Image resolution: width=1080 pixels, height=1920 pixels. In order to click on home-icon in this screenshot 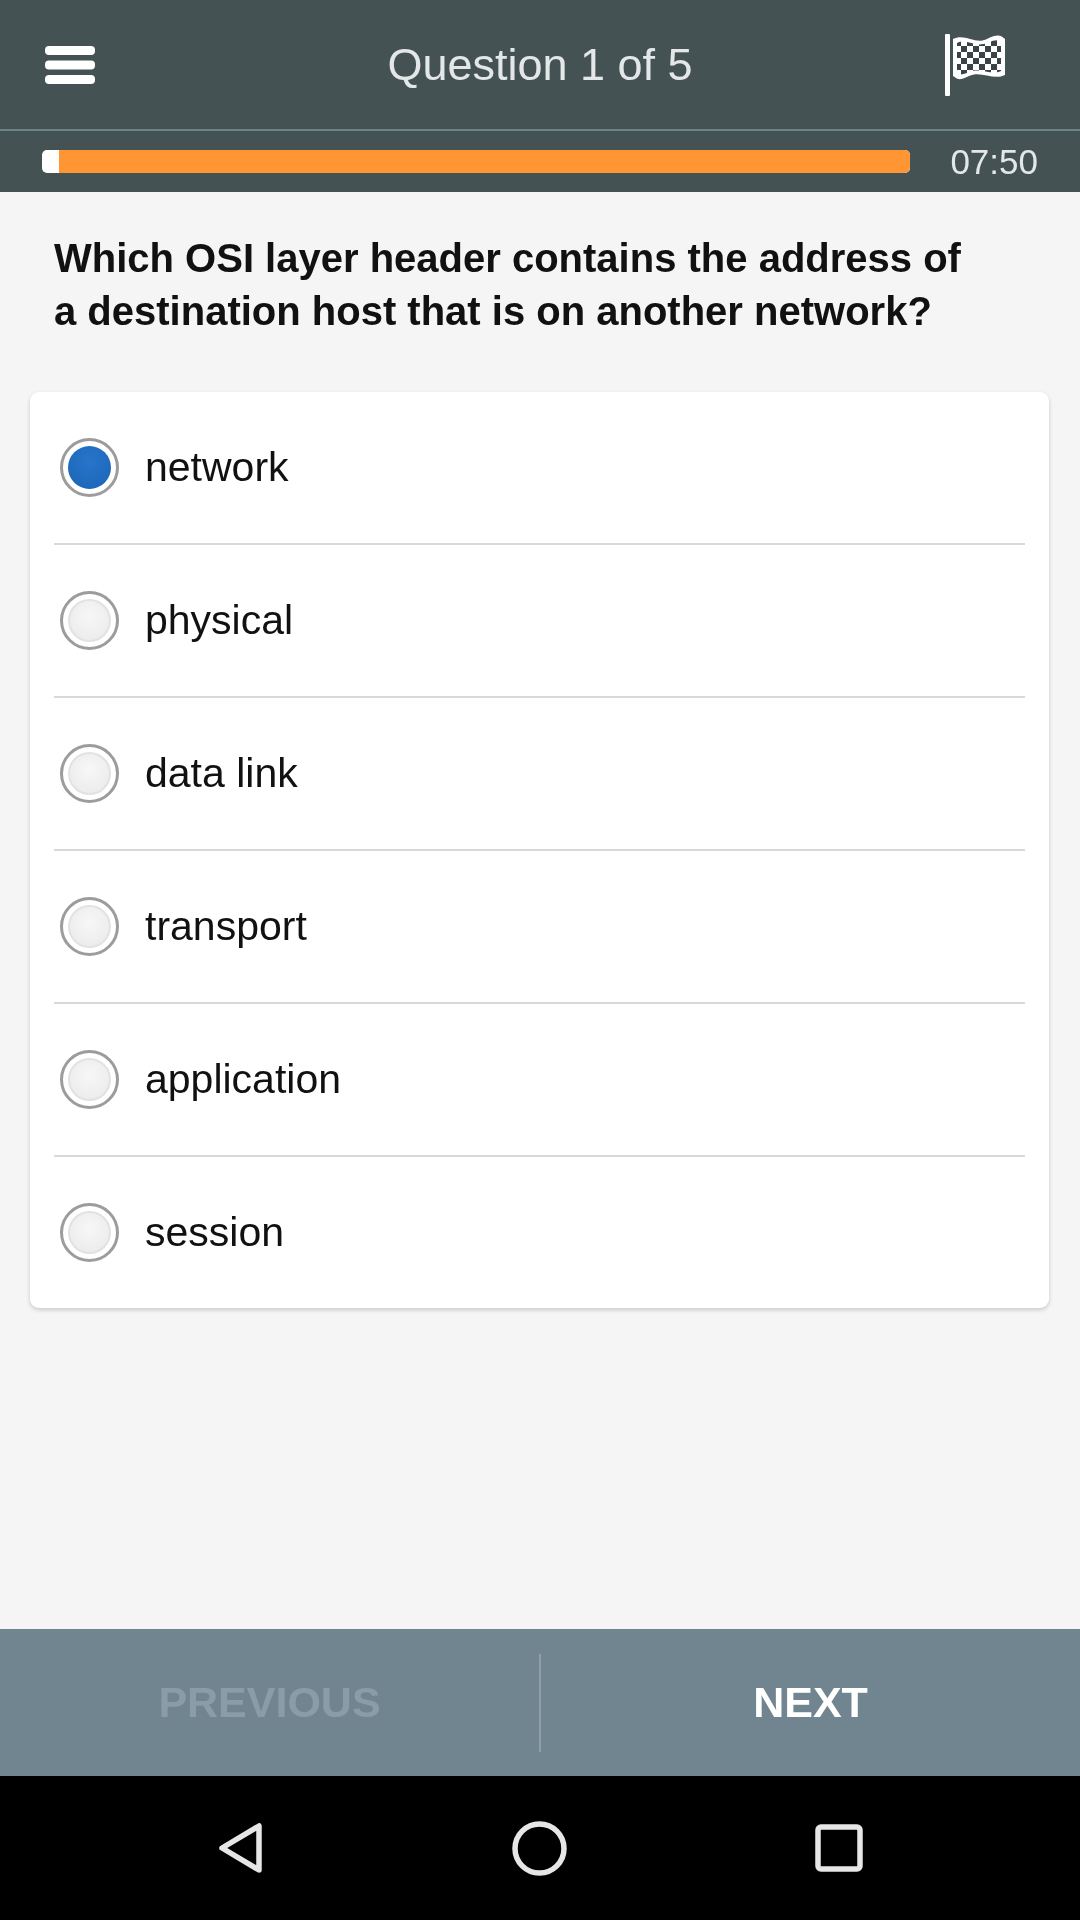, I will do `click(539, 1848)`.